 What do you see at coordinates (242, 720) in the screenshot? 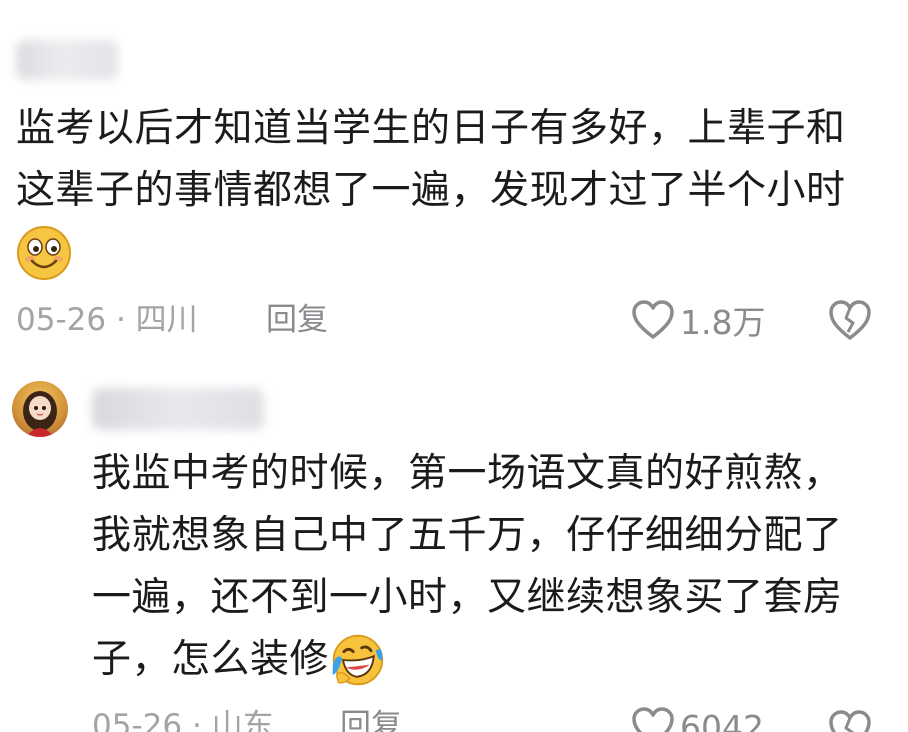
I see `comment-location: 山东` at bounding box center [242, 720].